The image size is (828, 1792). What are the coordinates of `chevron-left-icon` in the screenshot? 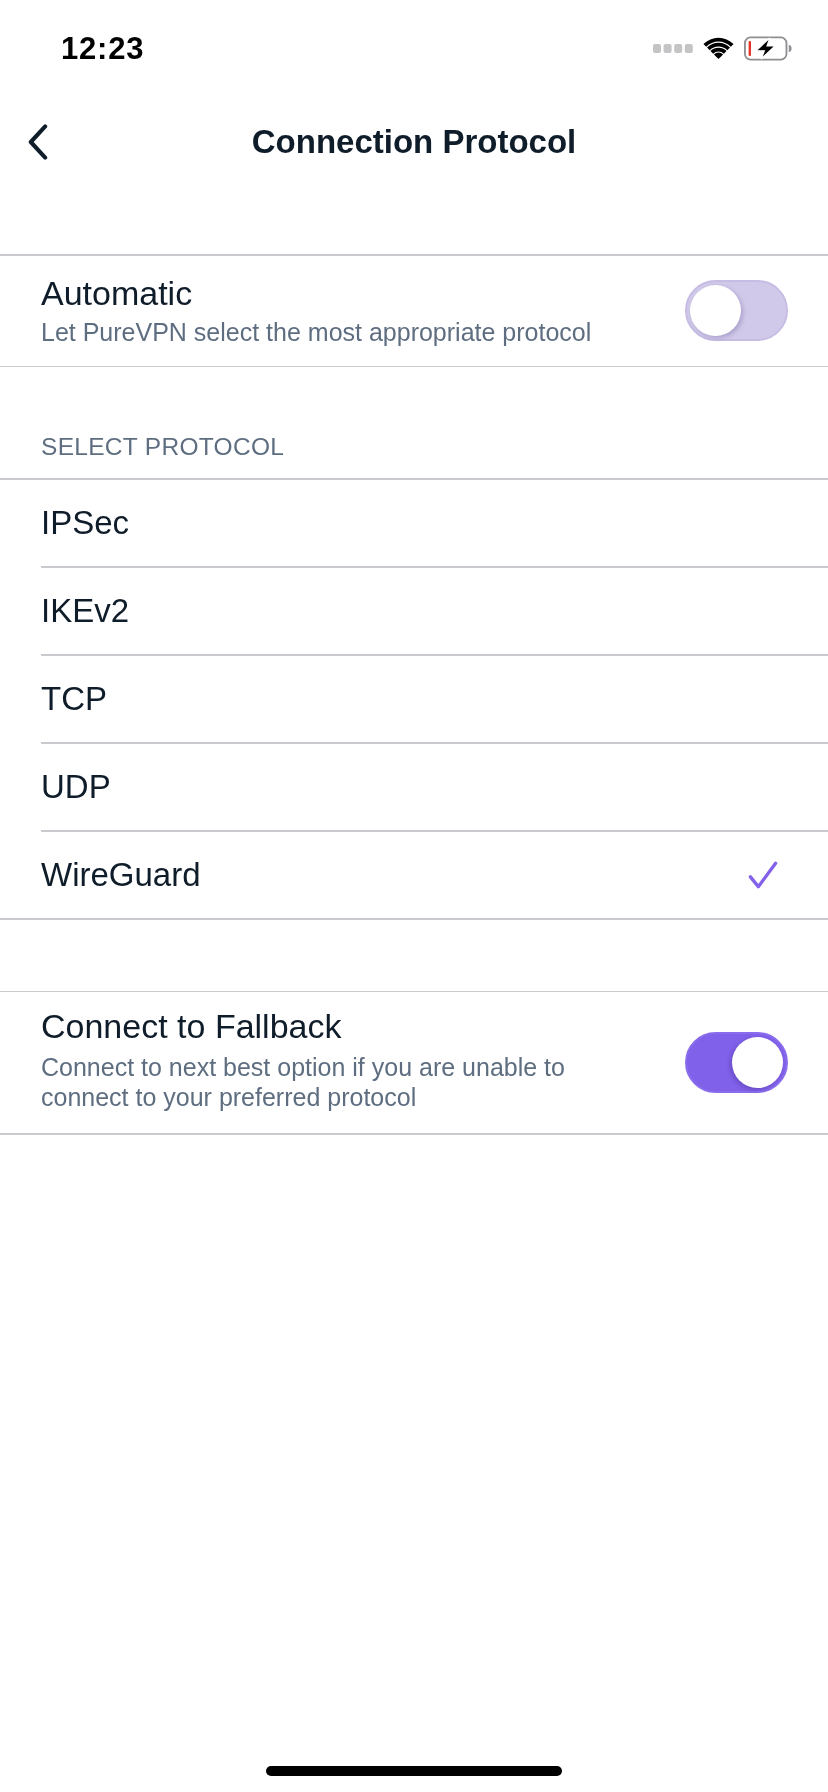 It's located at (38, 142).